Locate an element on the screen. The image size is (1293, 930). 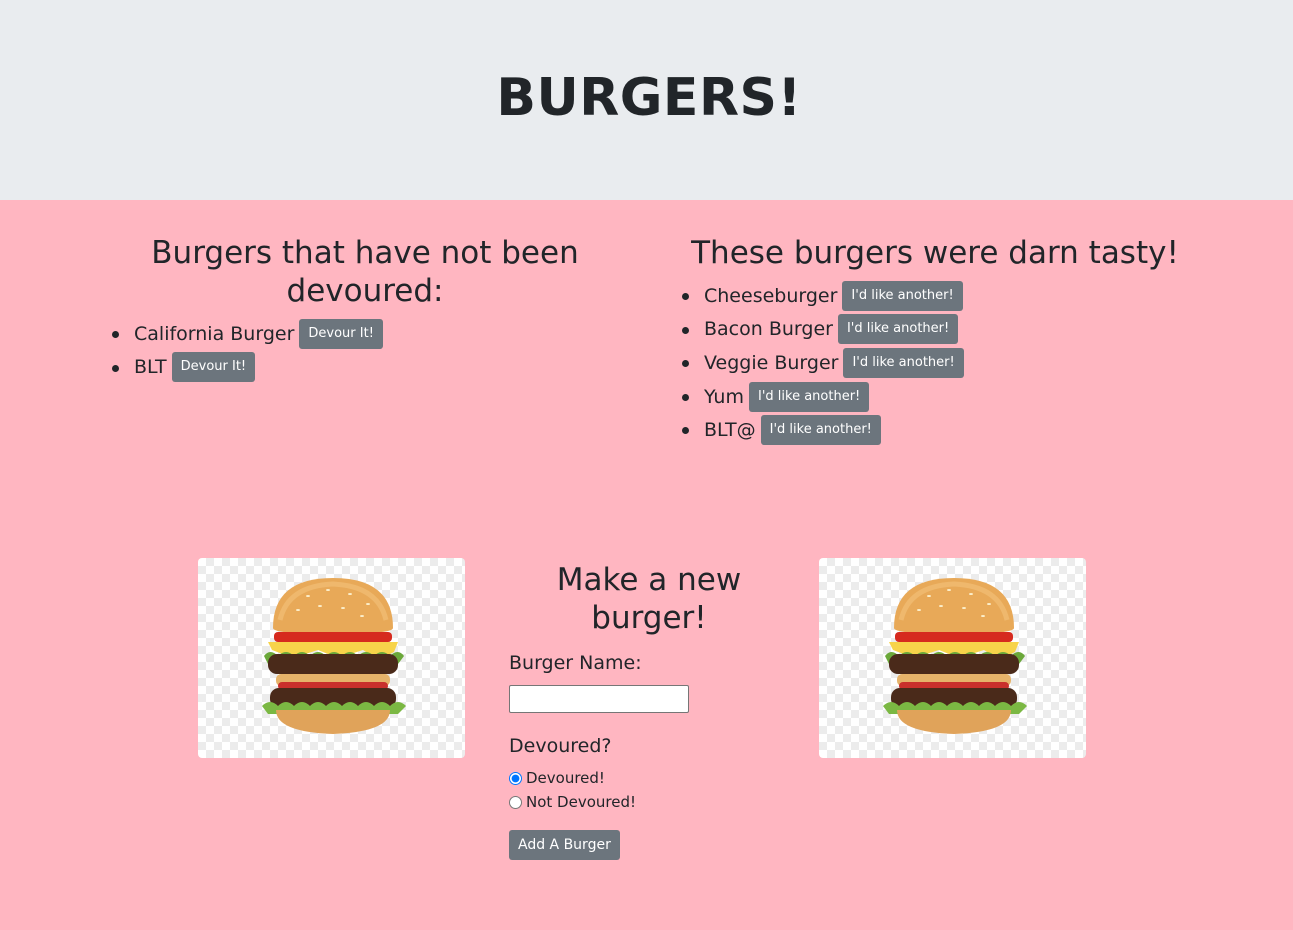
list-item: BLT@ I'd like another! is located at coordinates (823, 430).